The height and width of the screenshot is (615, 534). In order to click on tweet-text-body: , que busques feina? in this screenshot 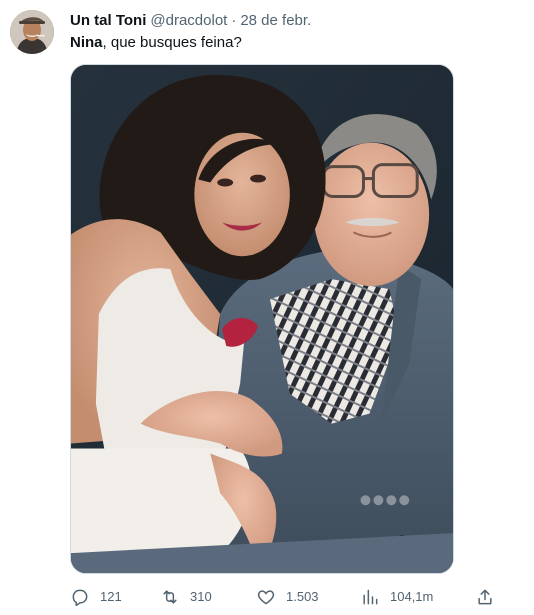, I will do `click(172, 42)`.